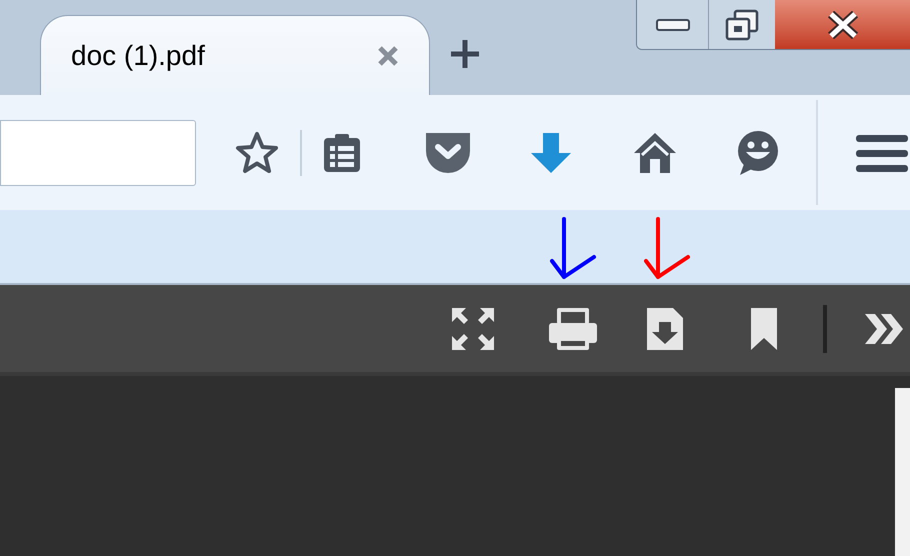 The width and height of the screenshot is (910, 556). What do you see at coordinates (473, 329) in the screenshot?
I see `fullscreen-icon` at bounding box center [473, 329].